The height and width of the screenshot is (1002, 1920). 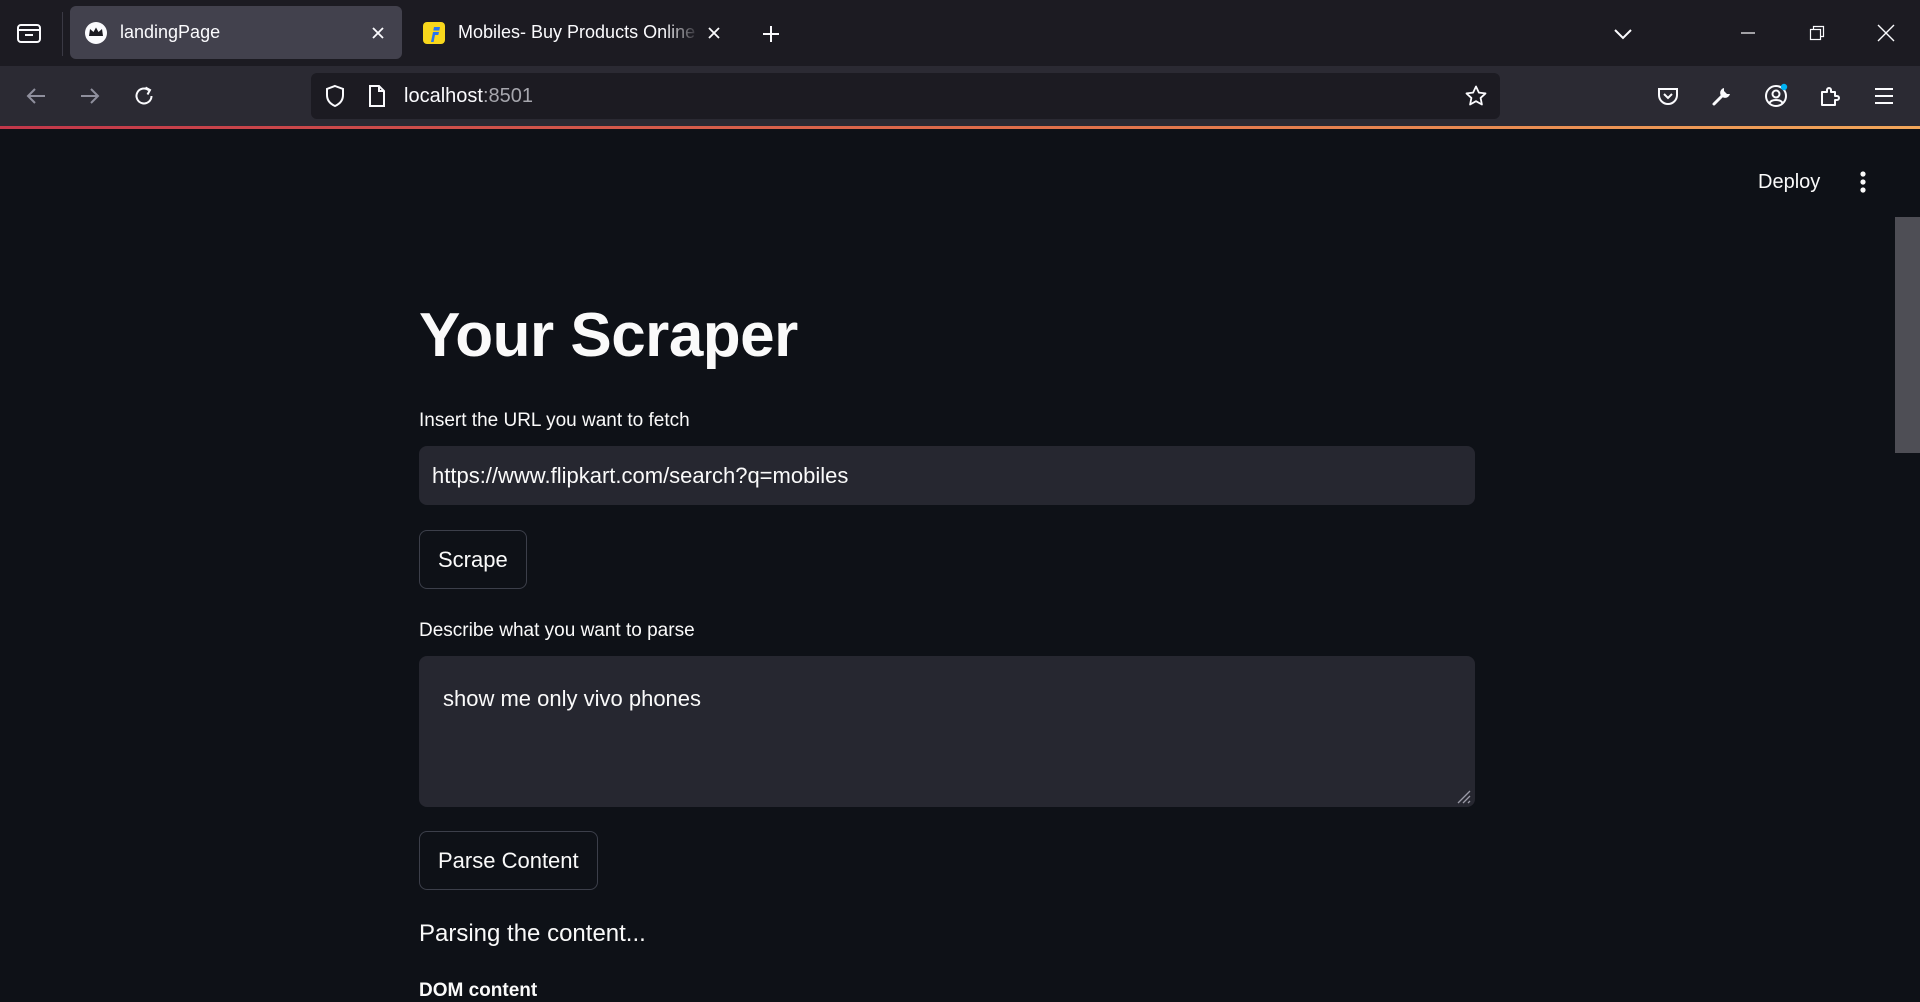 What do you see at coordinates (1462, 795) in the screenshot?
I see `resize-grip-icon` at bounding box center [1462, 795].